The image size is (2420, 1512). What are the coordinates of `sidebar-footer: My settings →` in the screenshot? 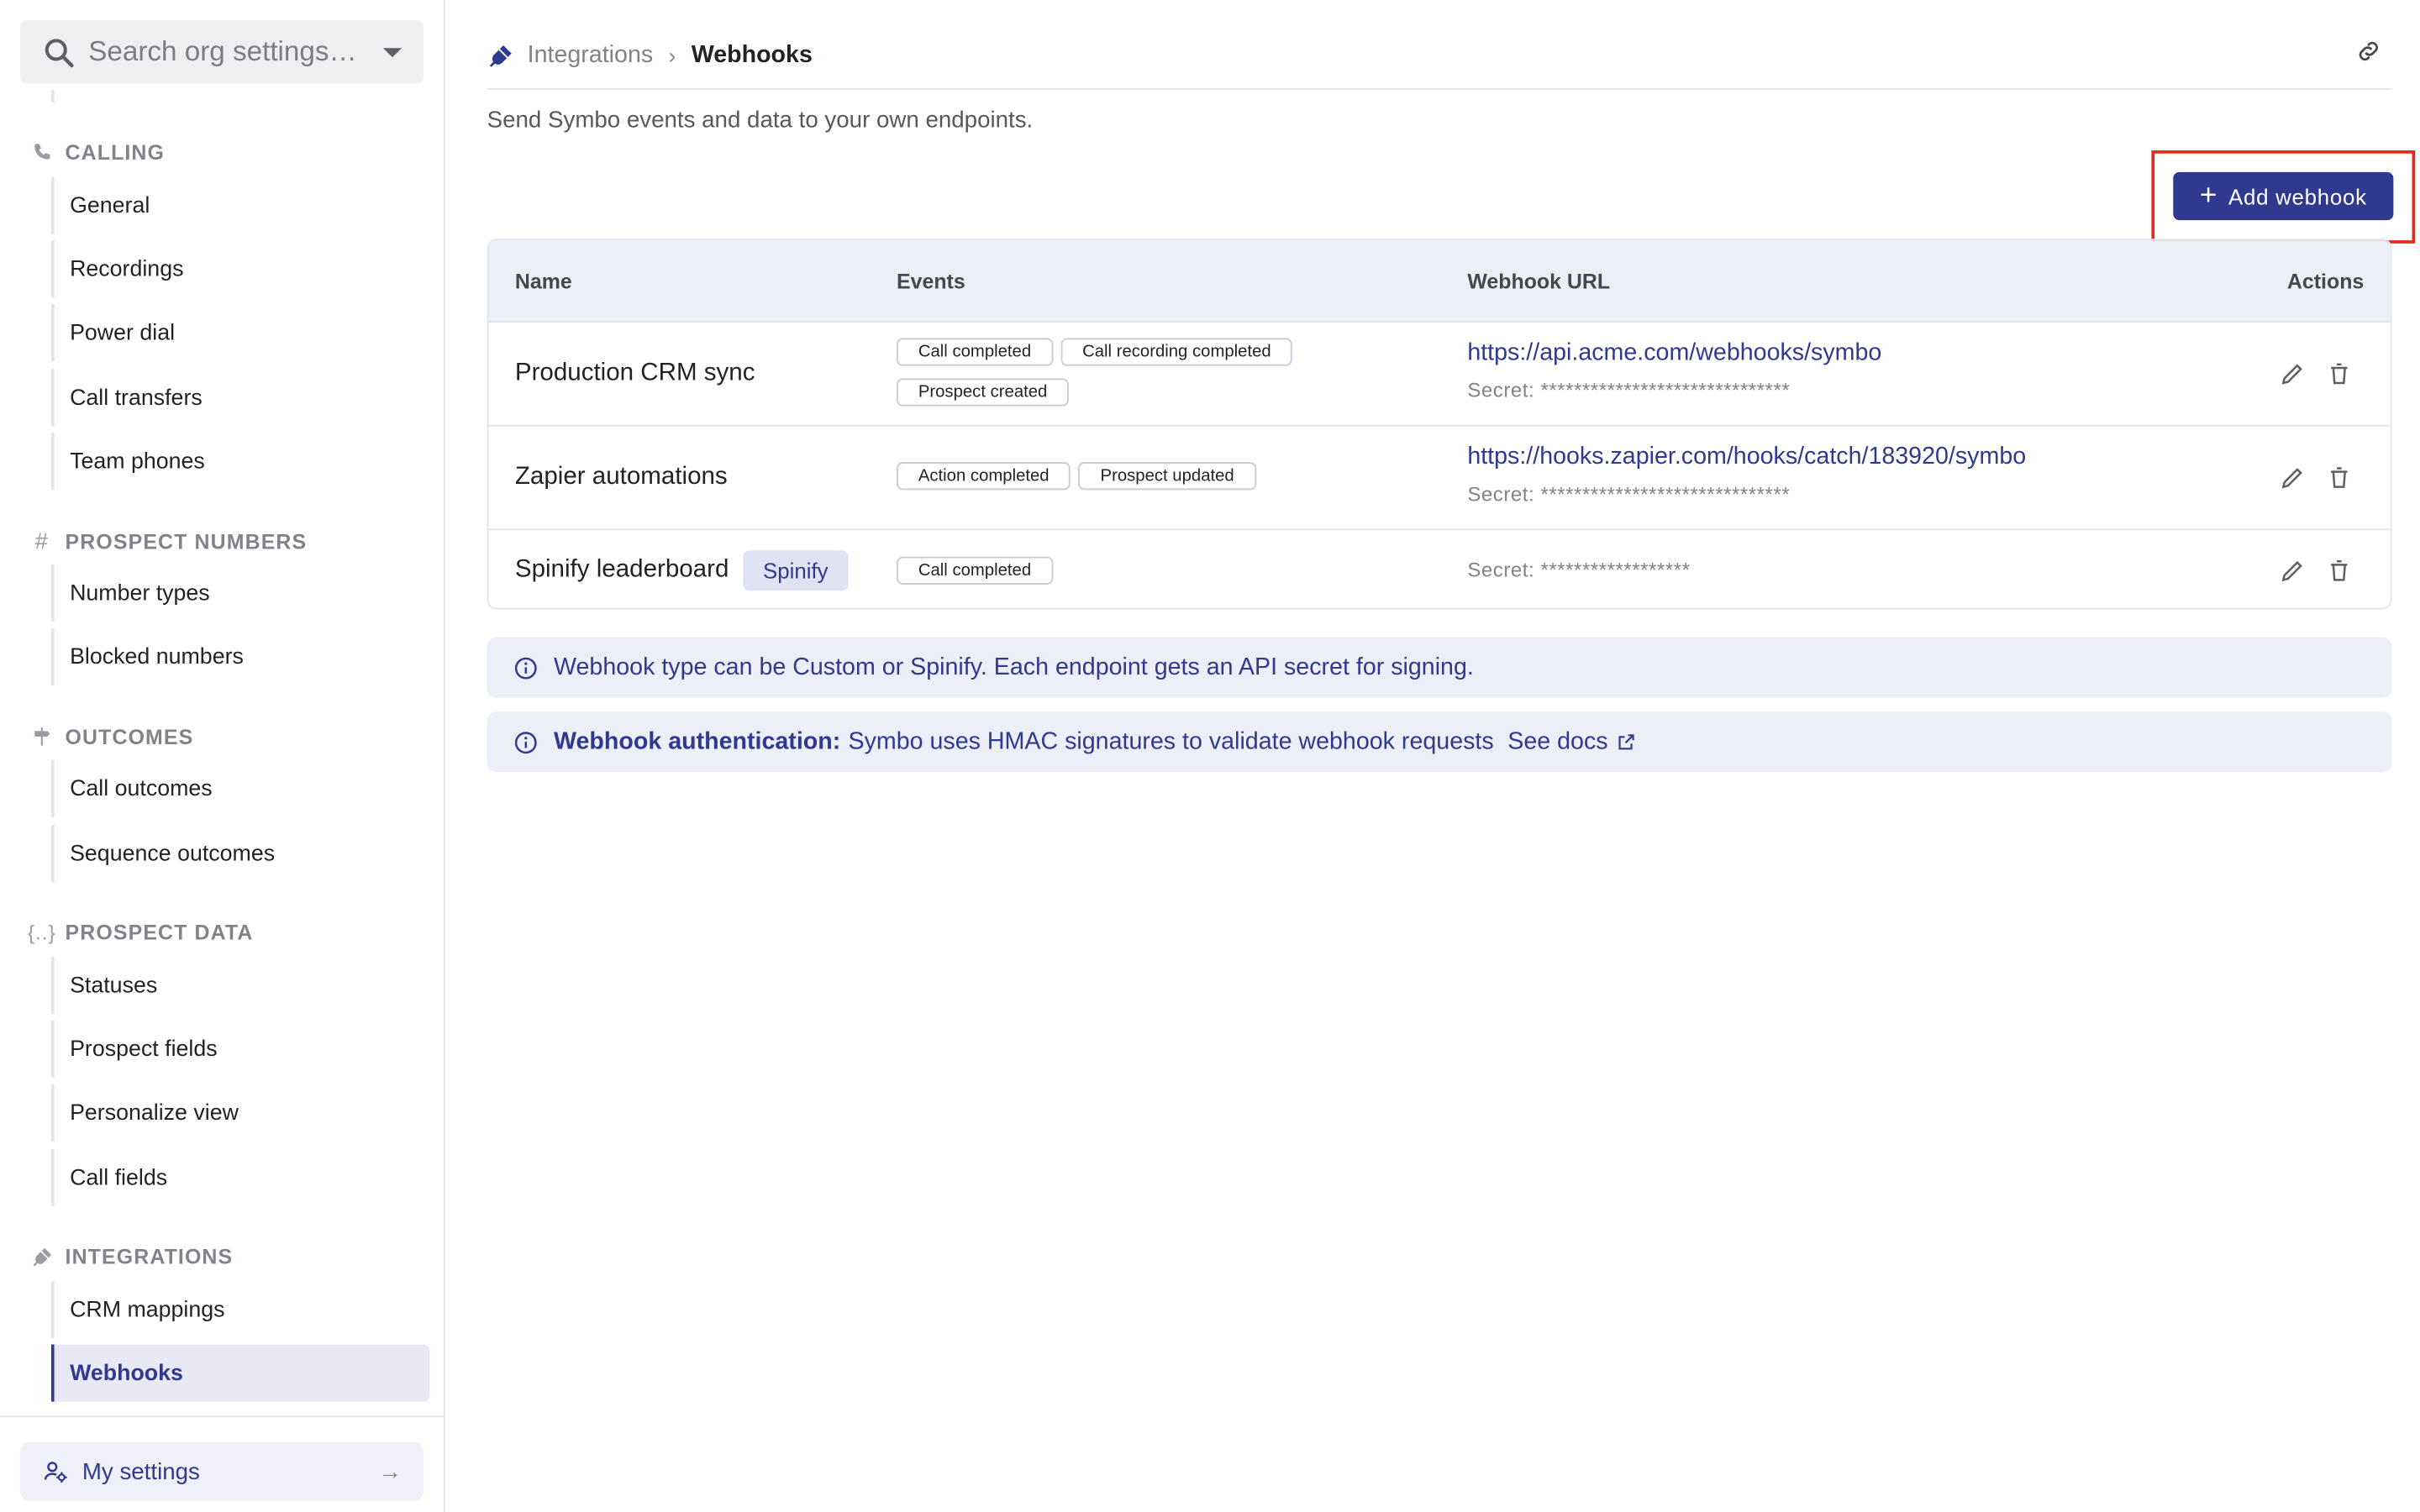 It's located at (222, 1463).